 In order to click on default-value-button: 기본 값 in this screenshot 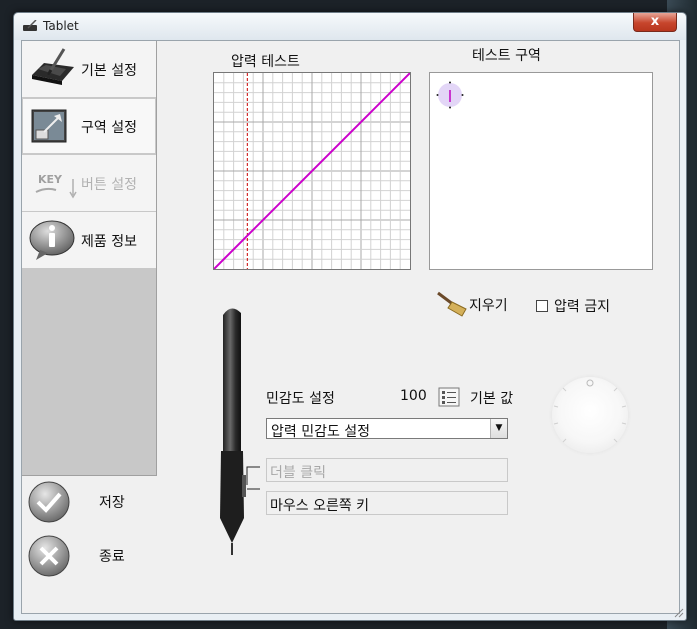, I will do `click(483, 396)`.